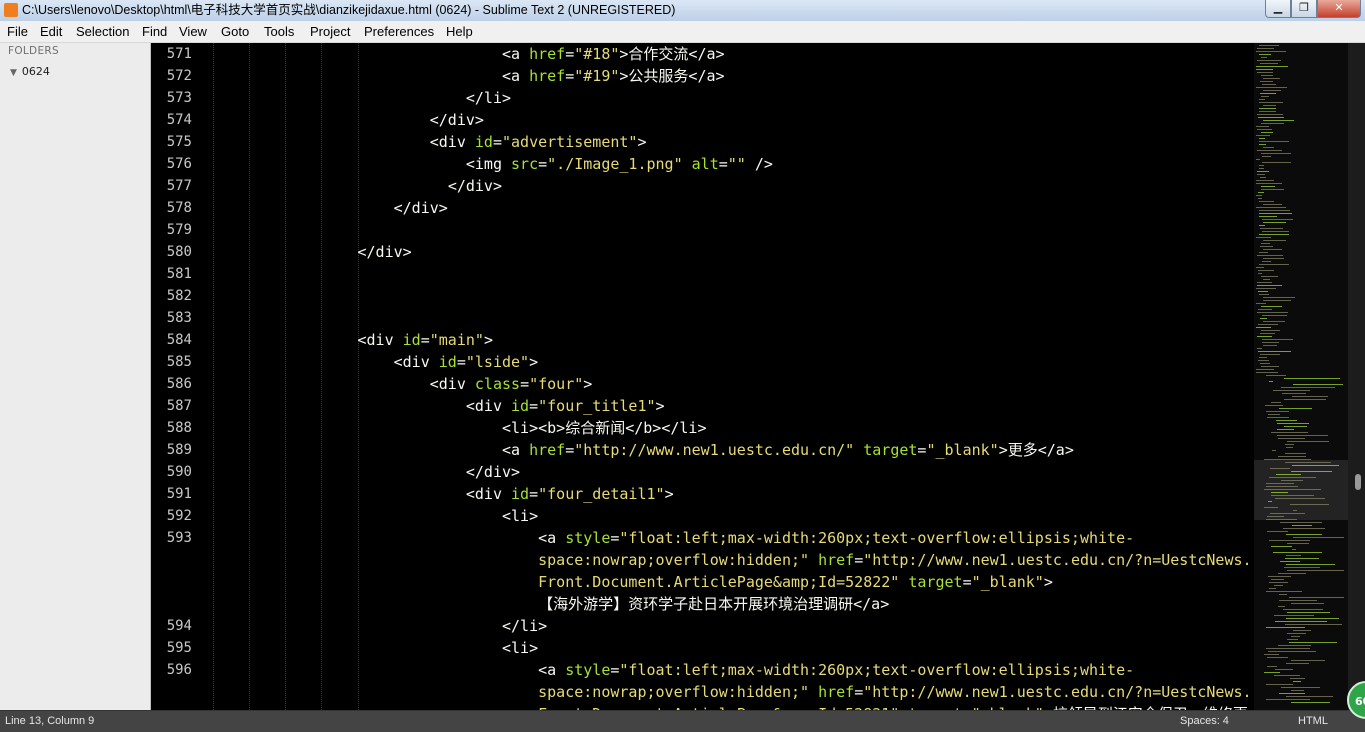 The image size is (1365, 732). Describe the element at coordinates (935, 582) in the screenshot. I see `code-token: target` at that location.